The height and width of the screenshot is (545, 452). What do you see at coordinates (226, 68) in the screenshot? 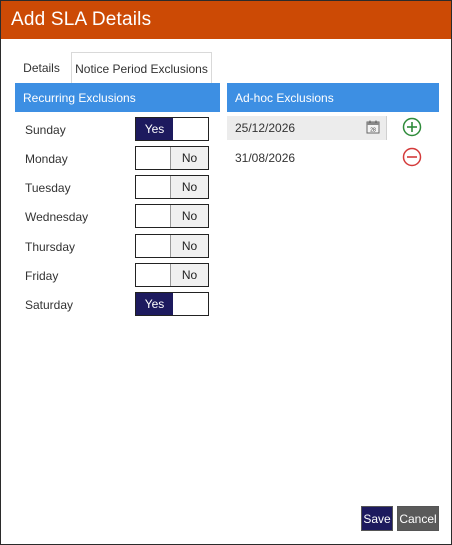
I see `tab-bar: Details Notice Period Exclusions` at bounding box center [226, 68].